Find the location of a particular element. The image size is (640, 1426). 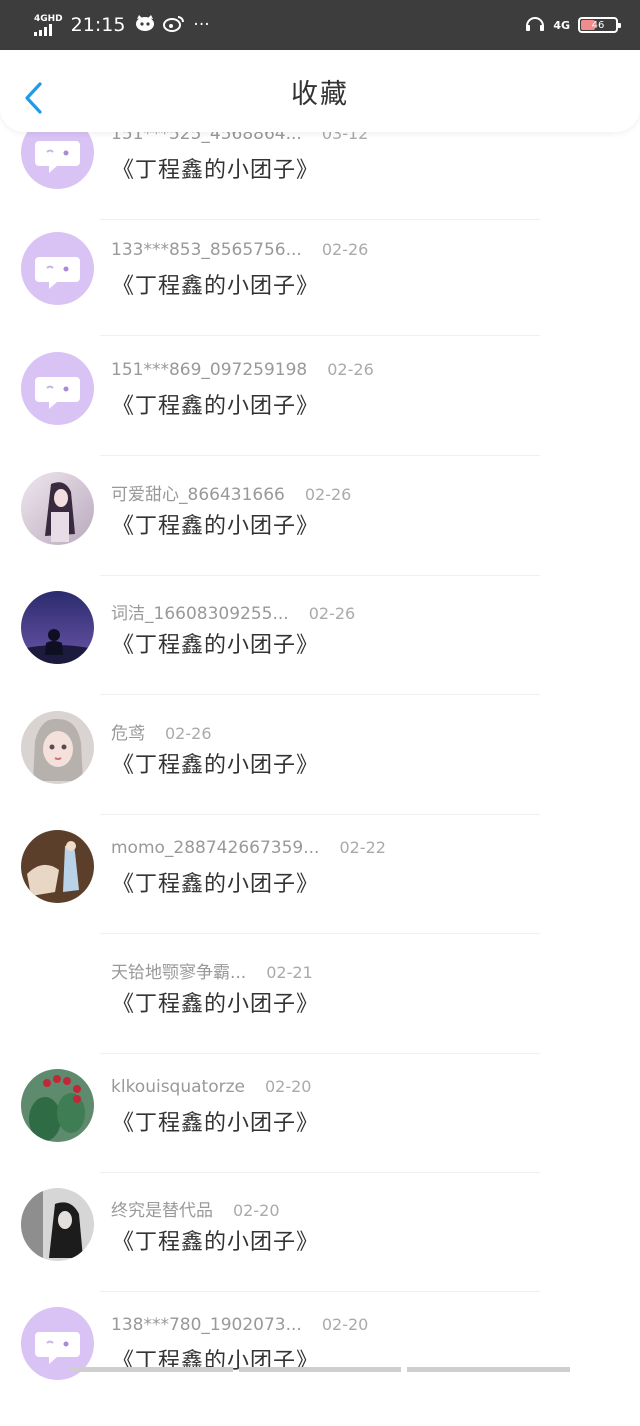

photo-doll-avatar-icon is located at coordinates (57, 747).